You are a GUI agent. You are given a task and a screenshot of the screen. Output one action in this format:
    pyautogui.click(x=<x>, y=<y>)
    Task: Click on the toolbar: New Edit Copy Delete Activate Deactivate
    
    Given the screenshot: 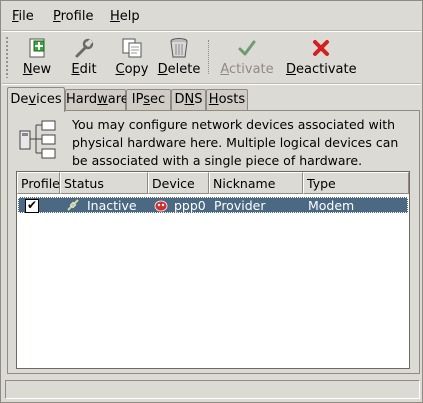 What is the action you would take?
    pyautogui.click(x=211, y=57)
    